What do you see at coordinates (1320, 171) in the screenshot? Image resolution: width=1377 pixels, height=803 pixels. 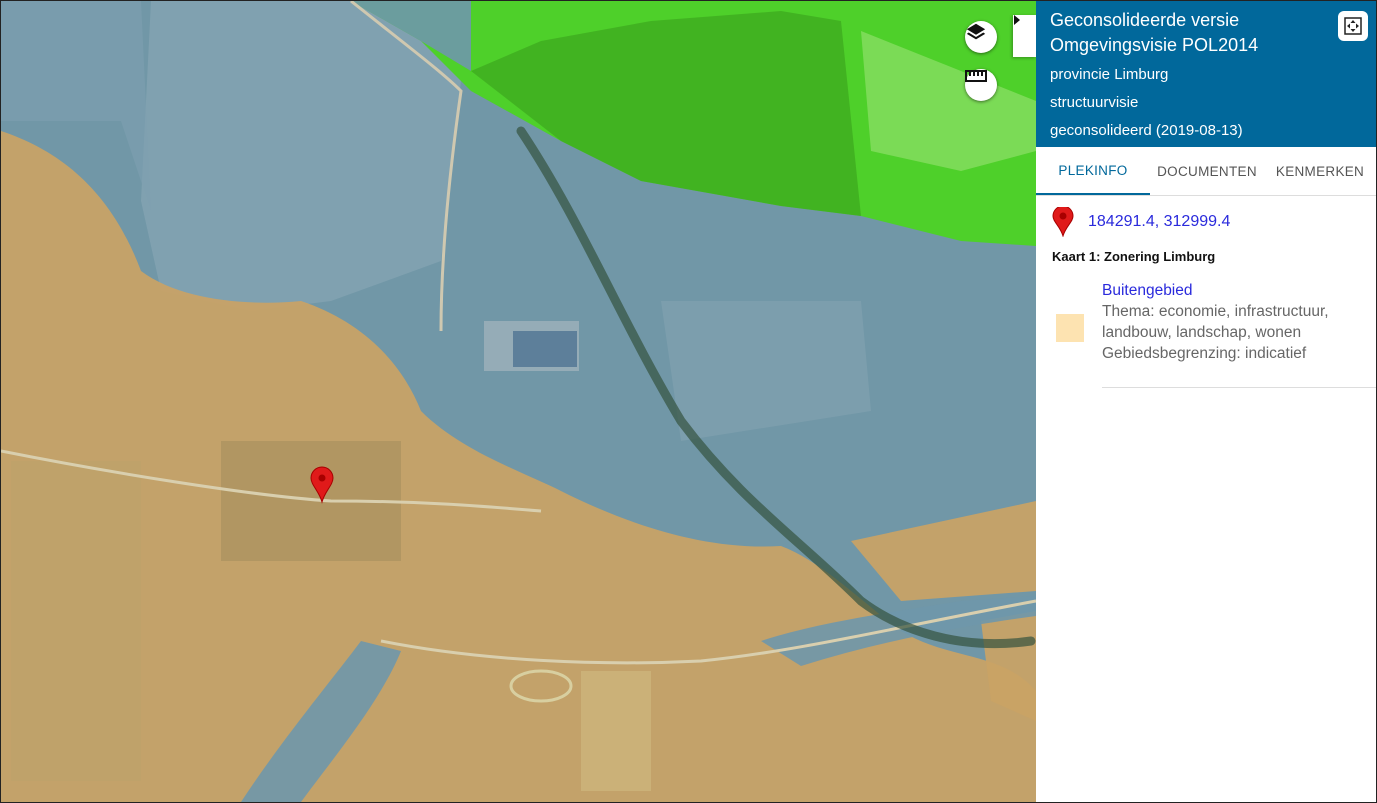 I see `tab-kenmerken: KENMERKEN` at bounding box center [1320, 171].